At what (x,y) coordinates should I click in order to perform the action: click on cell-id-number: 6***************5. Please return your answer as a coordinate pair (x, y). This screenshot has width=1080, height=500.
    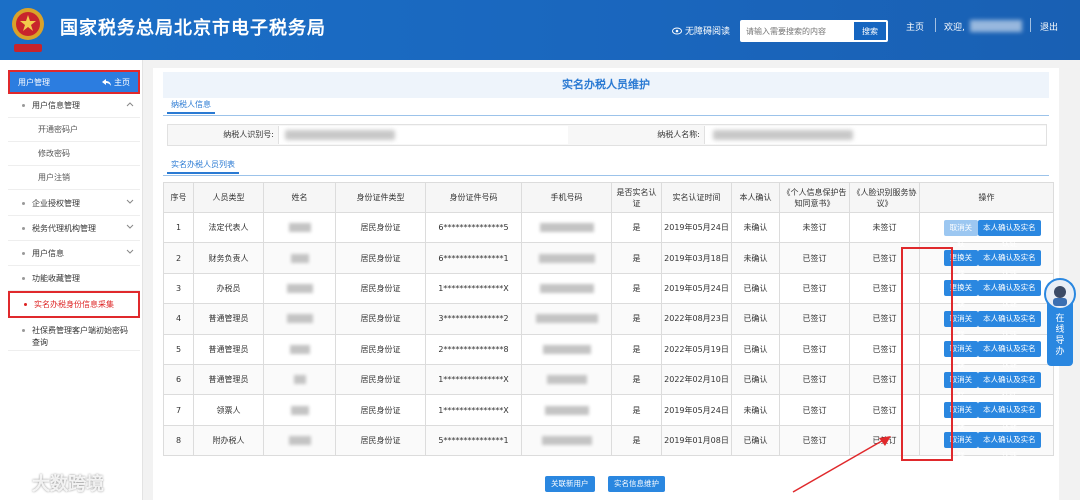
    Looking at the image, I should click on (473, 227).